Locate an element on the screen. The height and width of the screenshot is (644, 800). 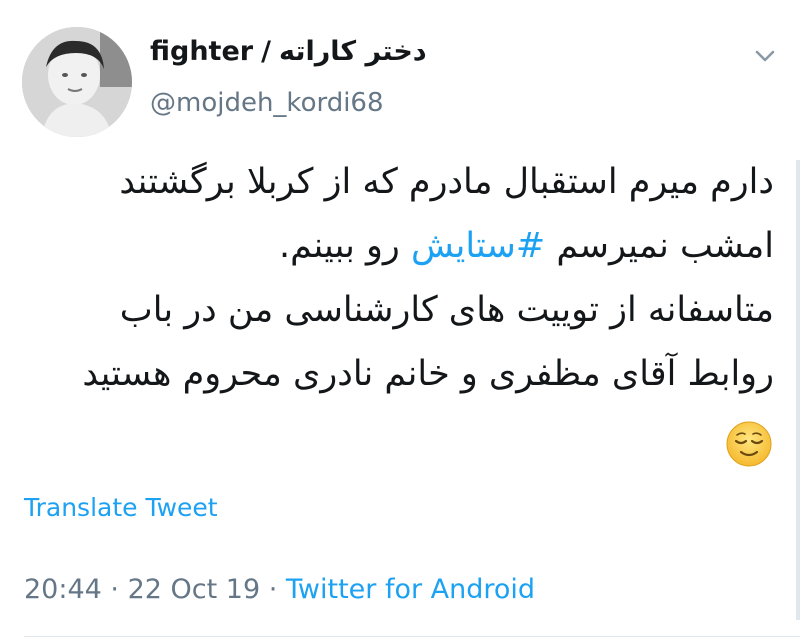
tweet-text-segment: امشب نمیرسم is located at coordinates (665, 246).